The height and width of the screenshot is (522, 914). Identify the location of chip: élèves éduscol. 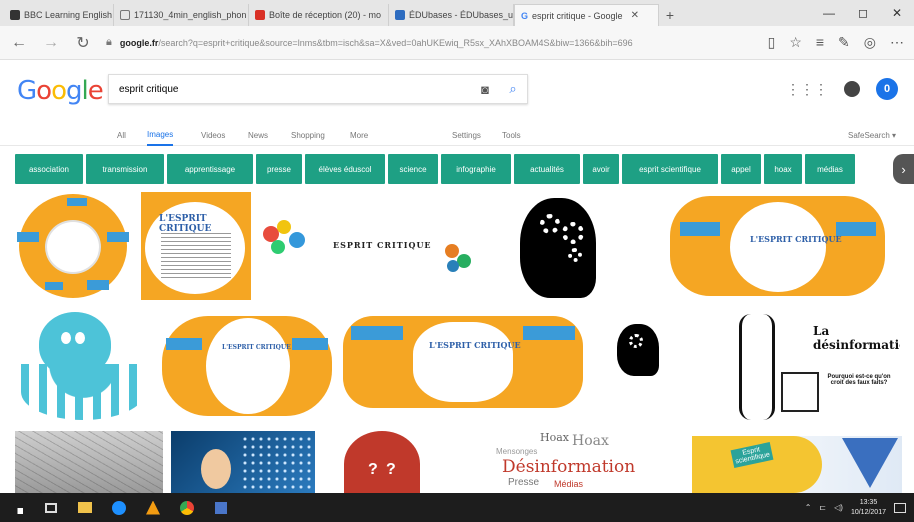
(345, 169).